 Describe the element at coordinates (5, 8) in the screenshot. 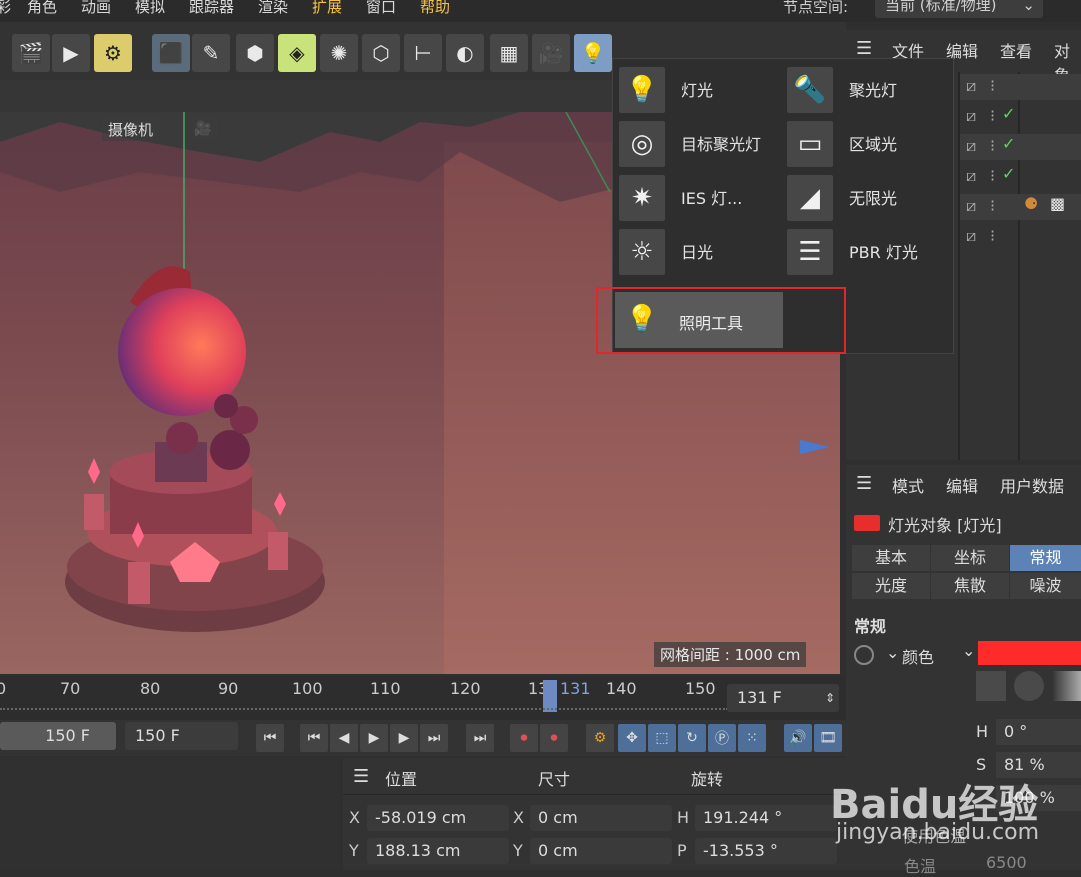

I see `menu-item: 彩` at that location.